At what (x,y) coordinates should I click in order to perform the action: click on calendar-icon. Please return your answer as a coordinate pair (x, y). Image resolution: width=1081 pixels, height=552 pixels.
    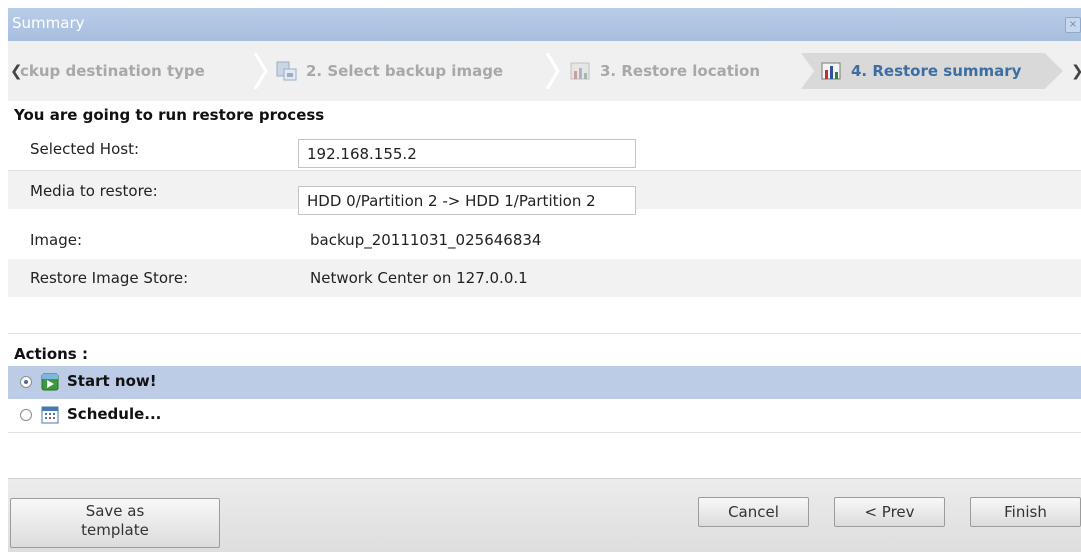
    Looking at the image, I should click on (50, 415).